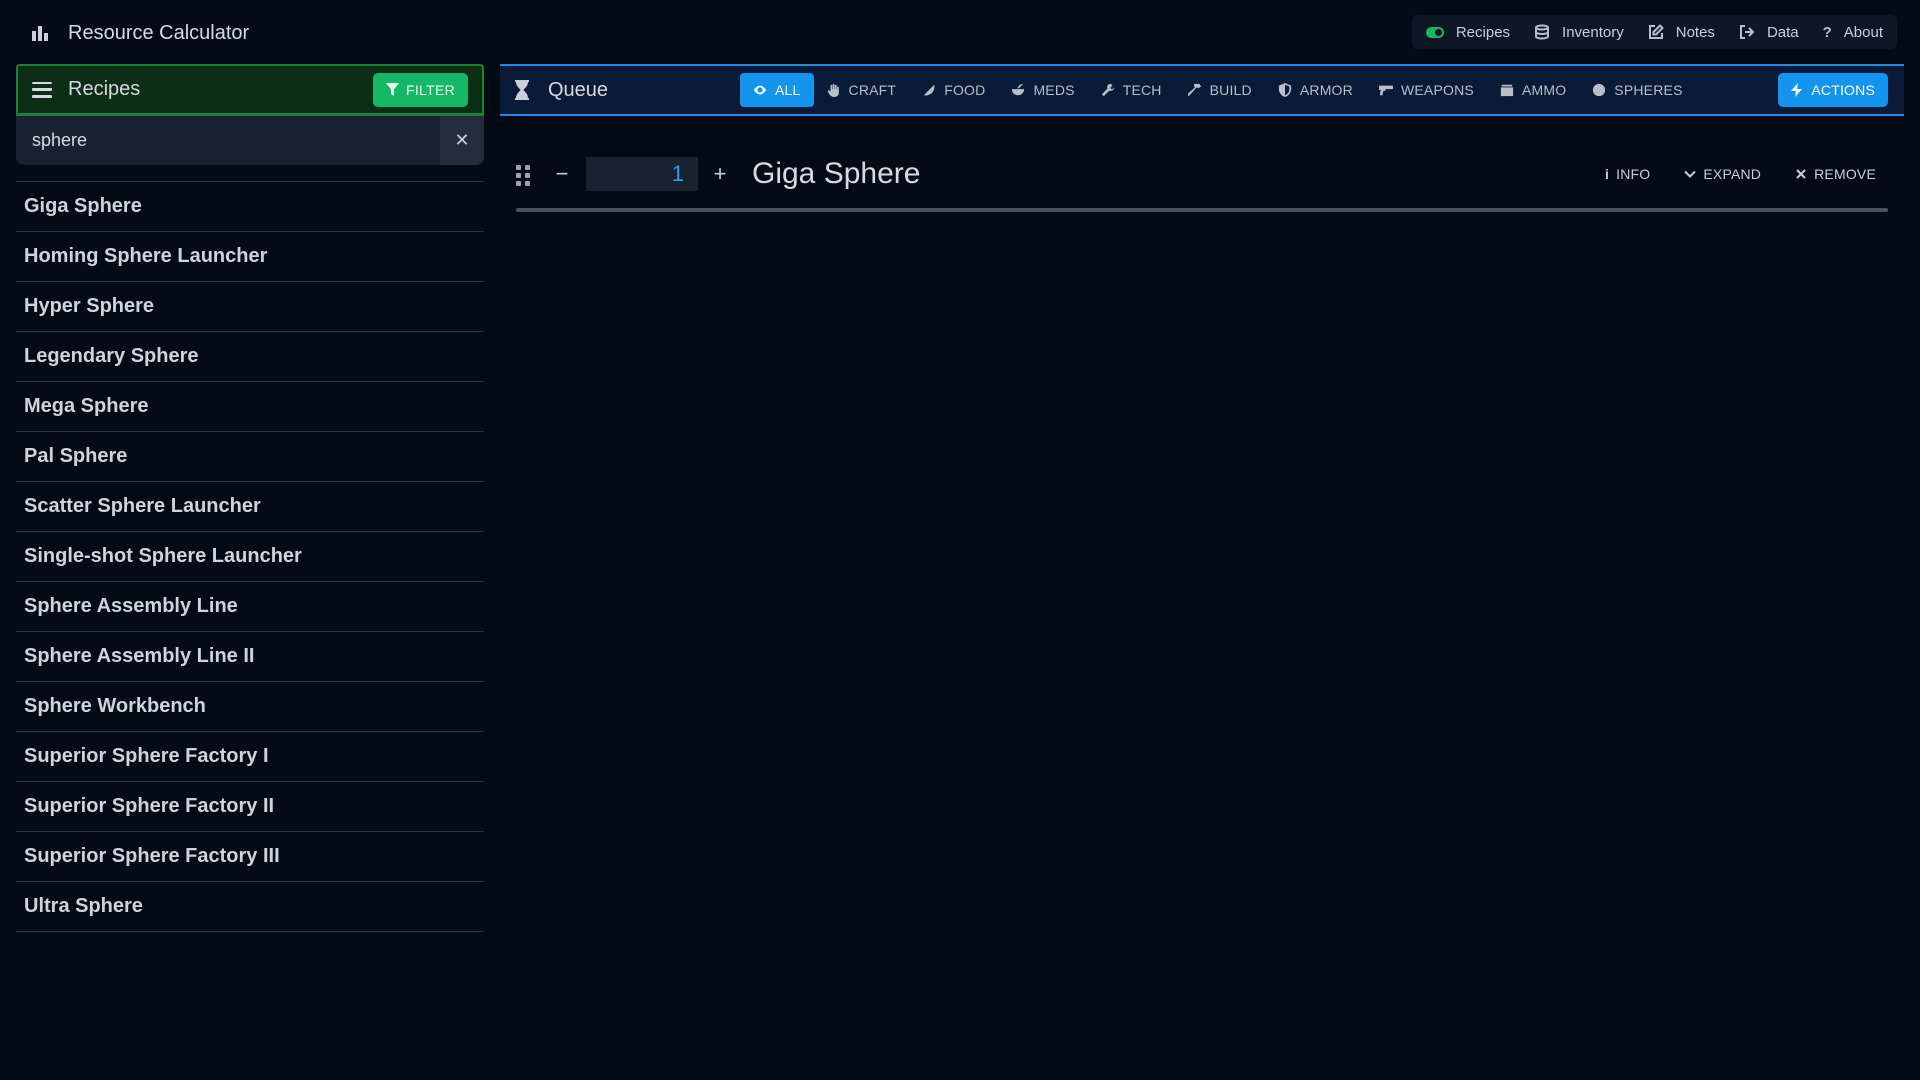  I want to click on food-icon, so click(929, 90).